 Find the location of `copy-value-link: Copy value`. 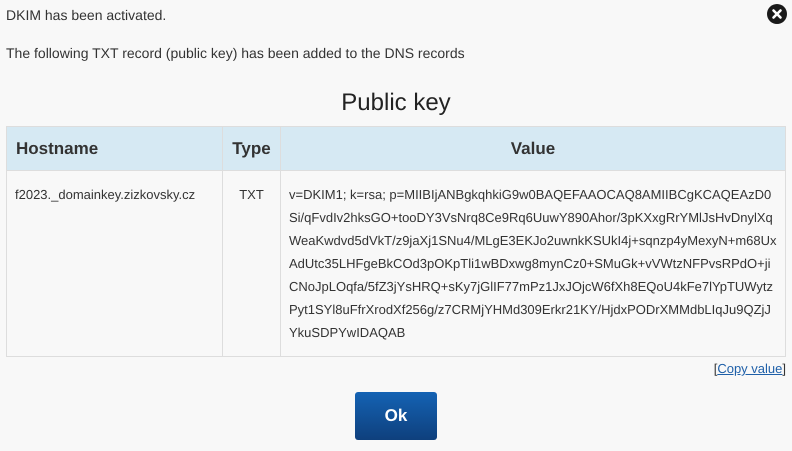

copy-value-link: Copy value is located at coordinates (749, 368).